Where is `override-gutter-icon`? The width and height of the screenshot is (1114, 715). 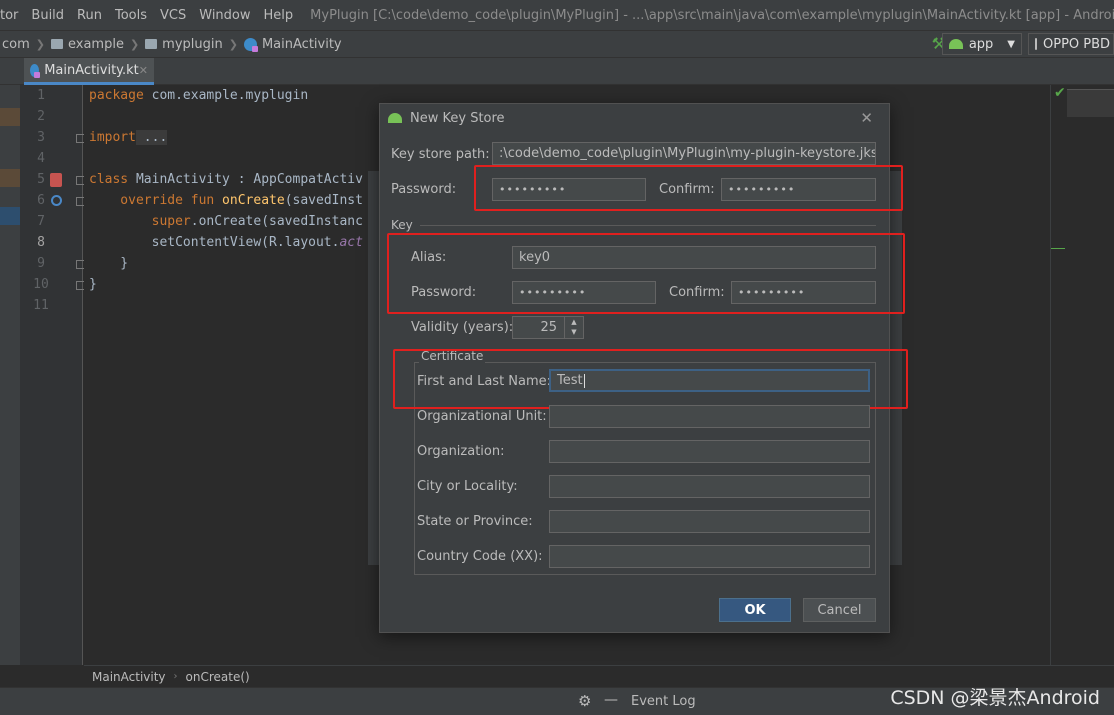 override-gutter-icon is located at coordinates (56, 200).